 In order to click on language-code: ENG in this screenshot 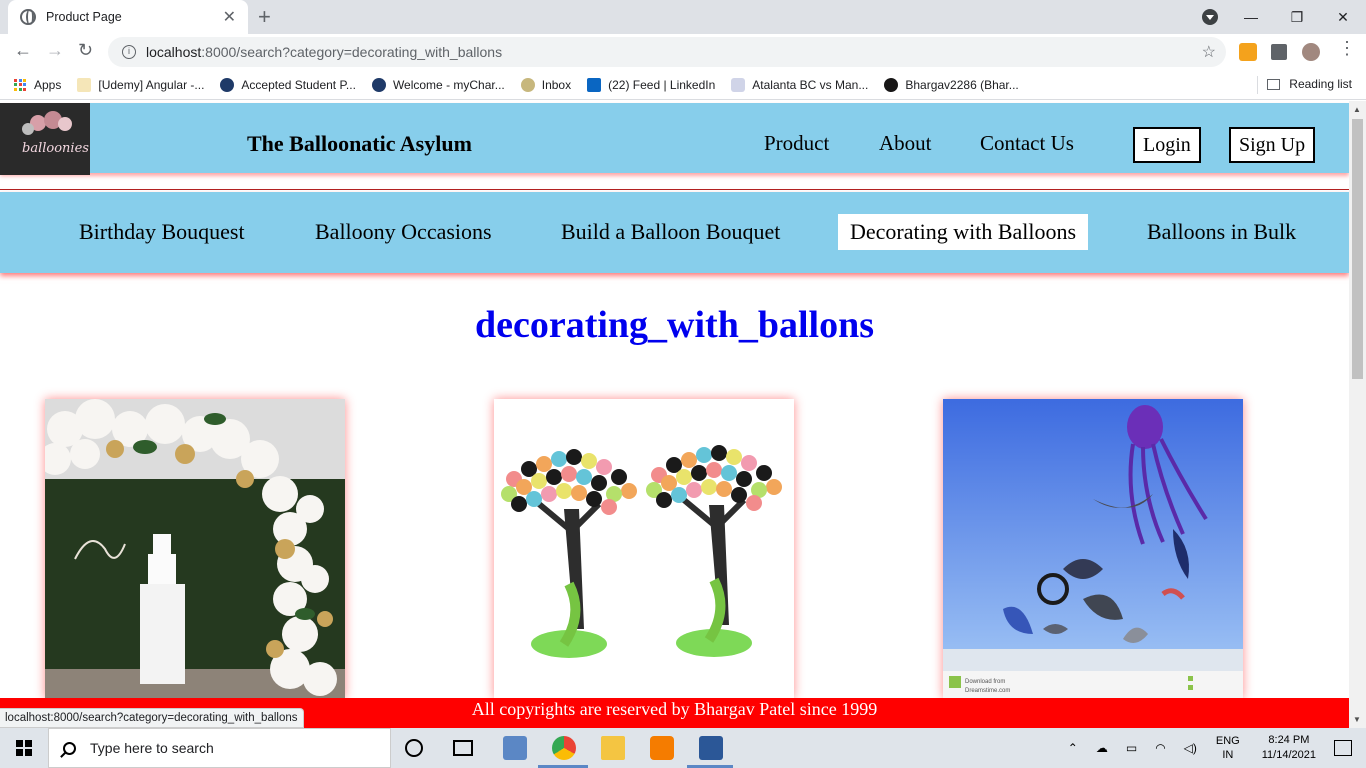, I will do `click(1227, 741)`.